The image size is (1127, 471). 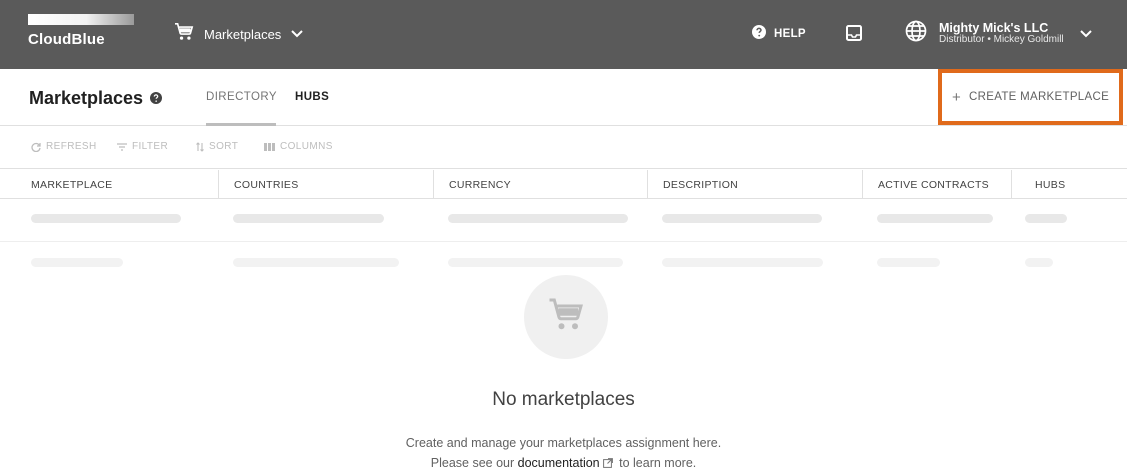 I want to click on refresh-button: REFRESH, so click(x=64, y=146).